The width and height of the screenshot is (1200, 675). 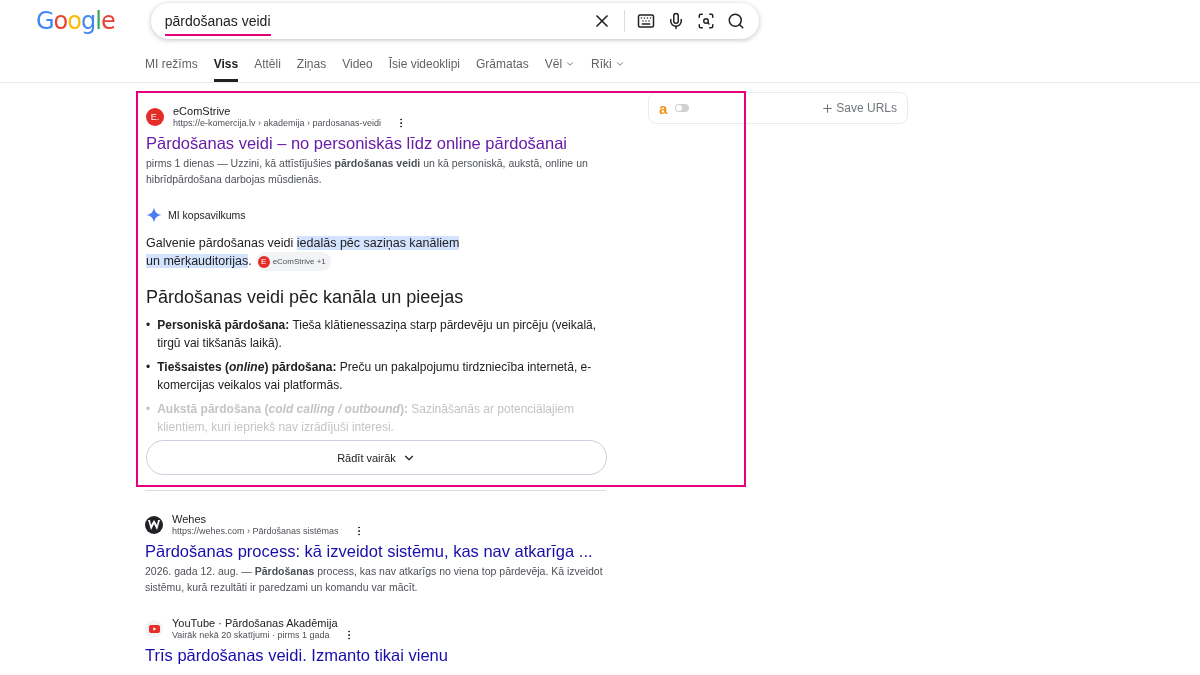 What do you see at coordinates (828, 108) in the screenshot?
I see `plus-icon` at bounding box center [828, 108].